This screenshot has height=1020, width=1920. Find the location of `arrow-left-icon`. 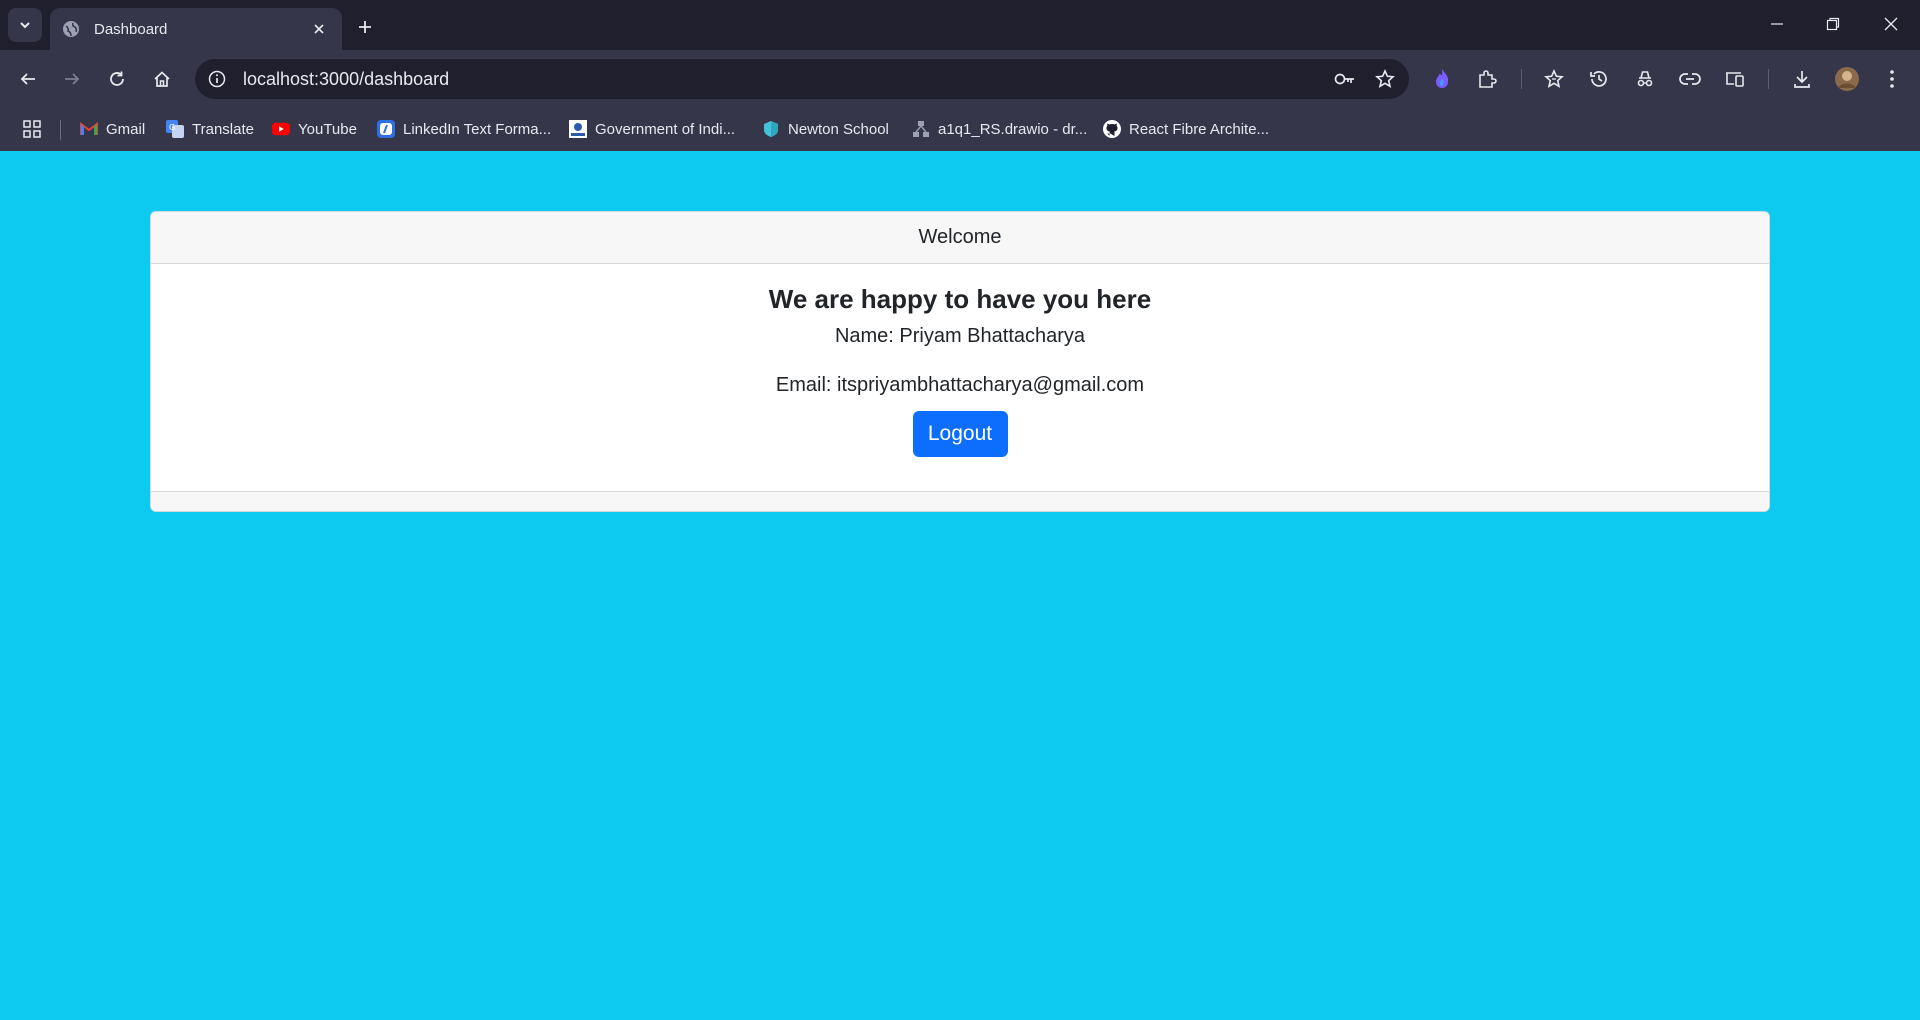

arrow-left-icon is located at coordinates (27, 79).